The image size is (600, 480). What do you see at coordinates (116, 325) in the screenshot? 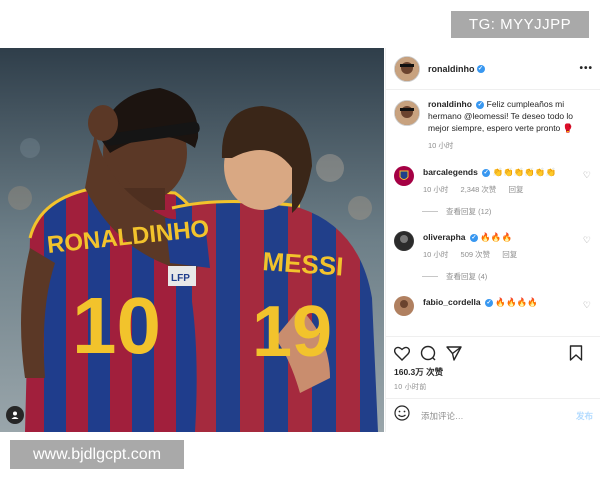
I see `jersey-number-left: 10` at bounding box center [116, 325].